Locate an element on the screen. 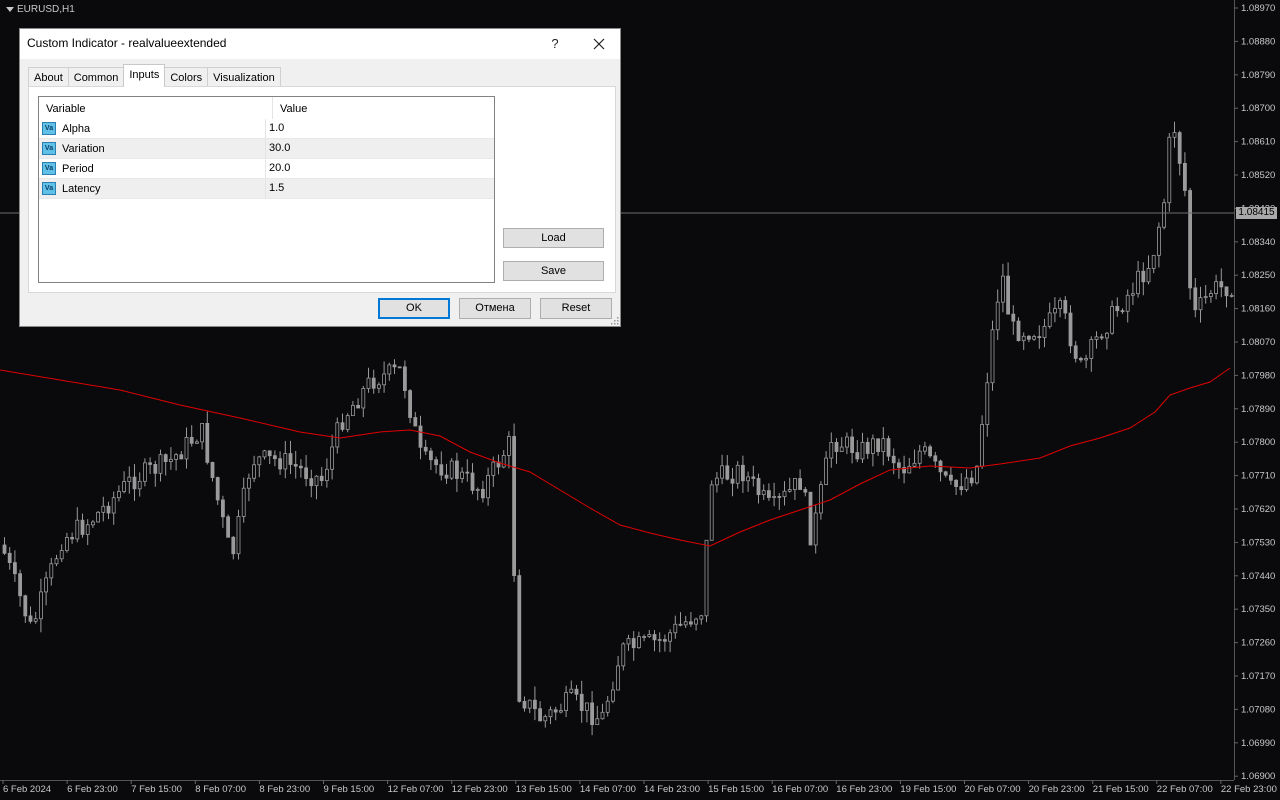 The image size is (1280, 800). variable-value: 1.5 is located at coordinates (275, 188).